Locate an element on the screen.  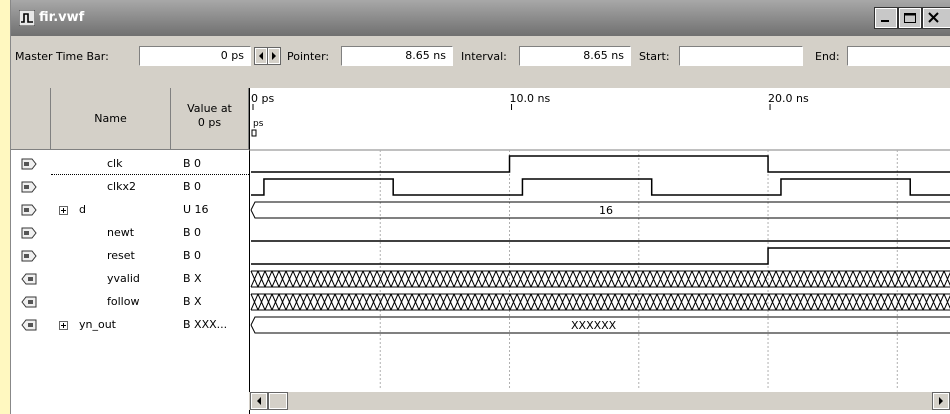
title-bar: fir.vwf is located at coordinates (480, 18).